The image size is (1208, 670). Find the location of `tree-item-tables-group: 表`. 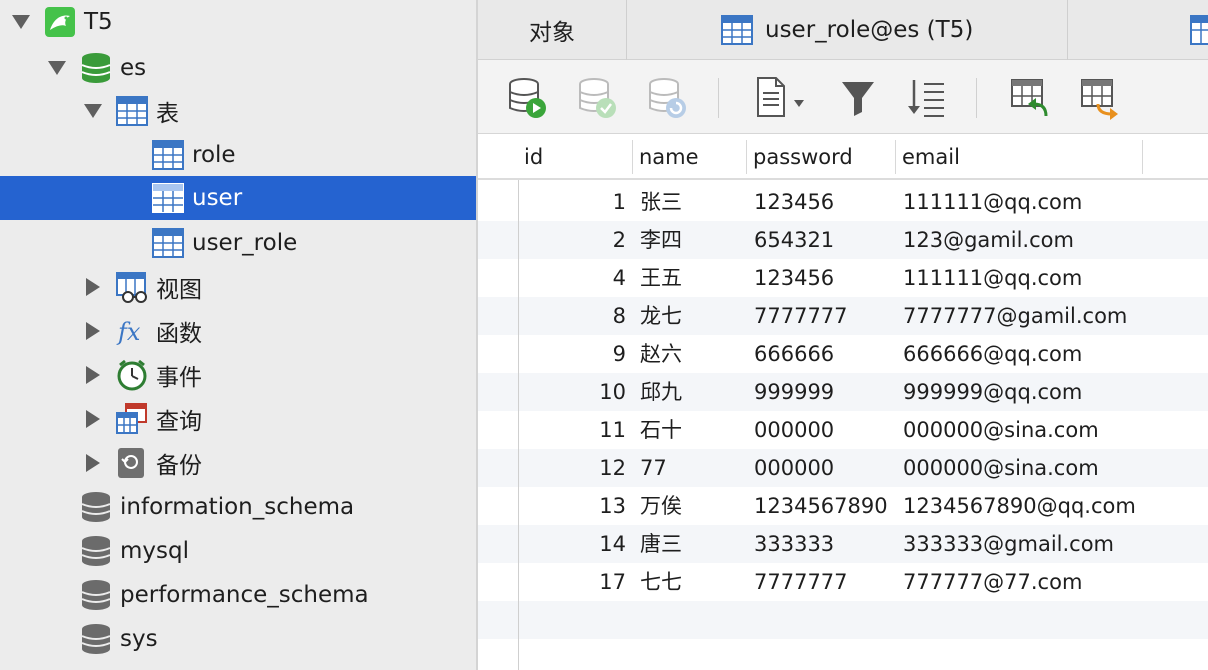

tree-item-tables-group: 表 is located at coordinates (238, 111).